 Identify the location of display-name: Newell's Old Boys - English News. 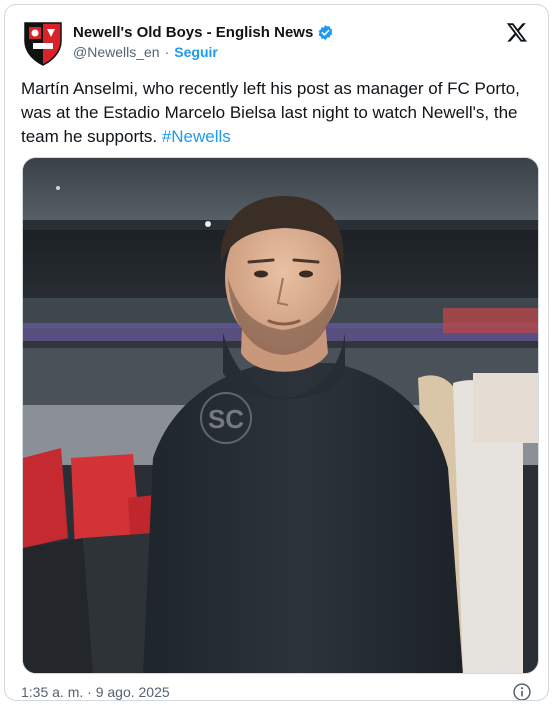
(193, 32).